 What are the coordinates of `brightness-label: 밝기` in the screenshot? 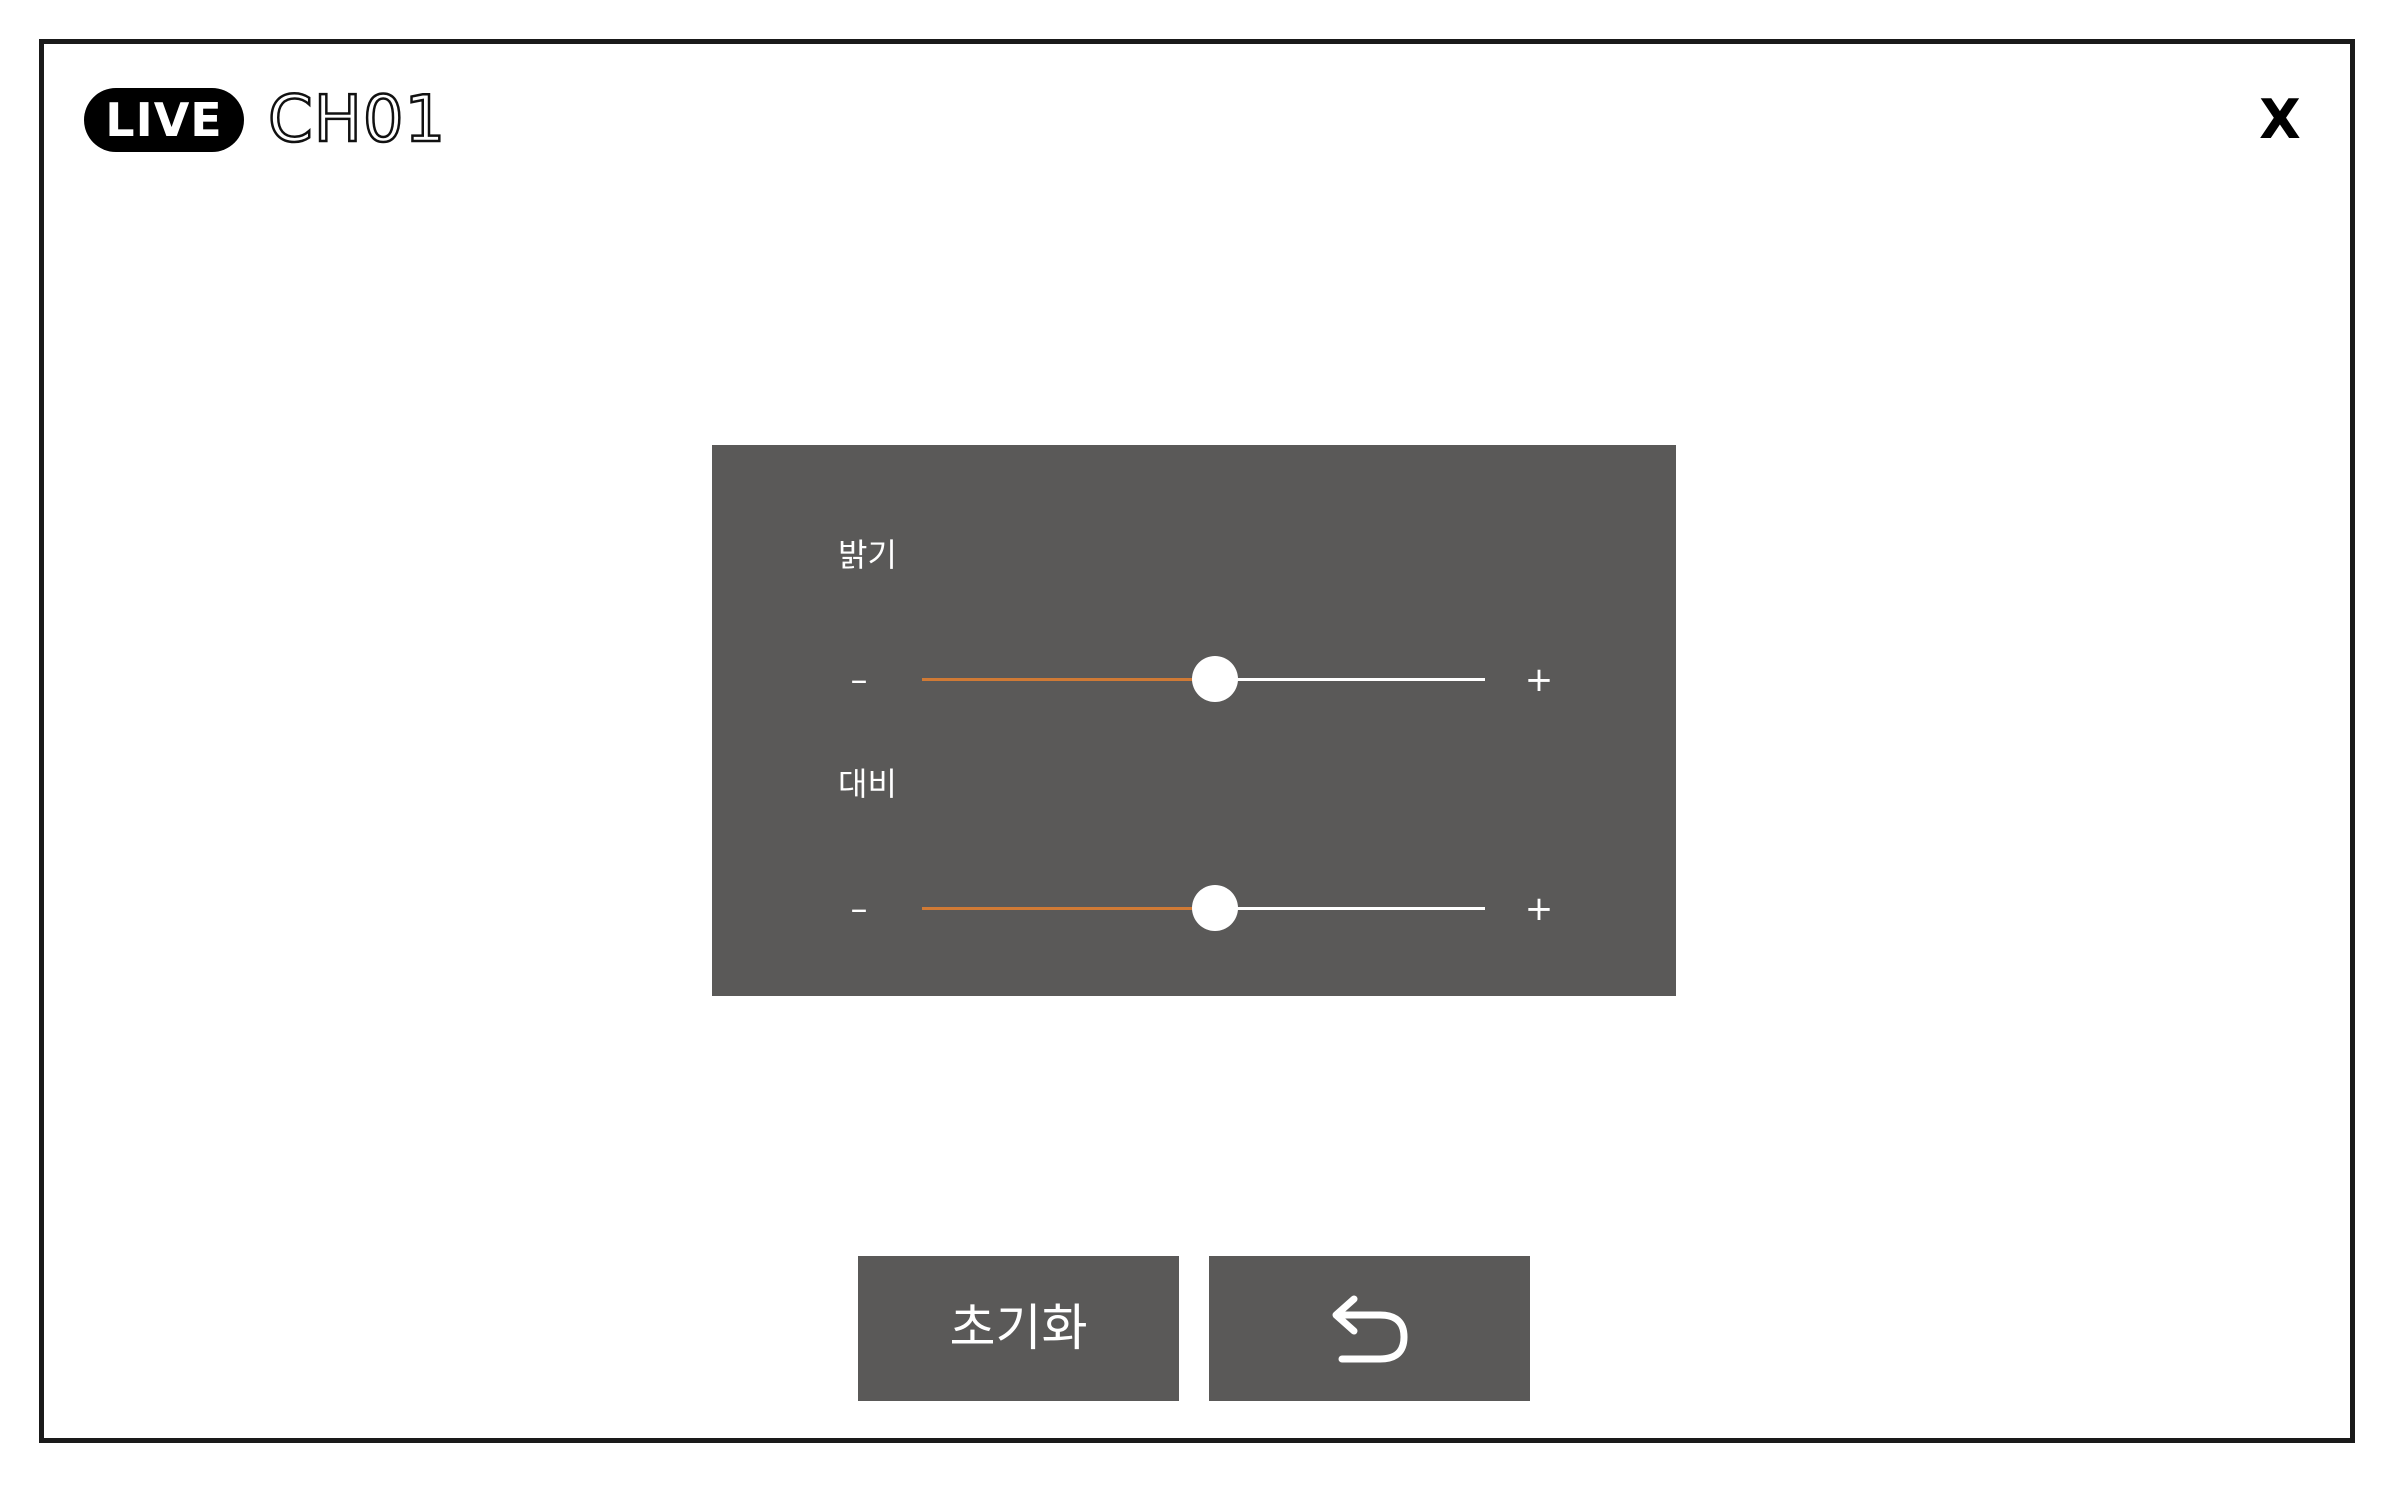 It's located at (867, 555).